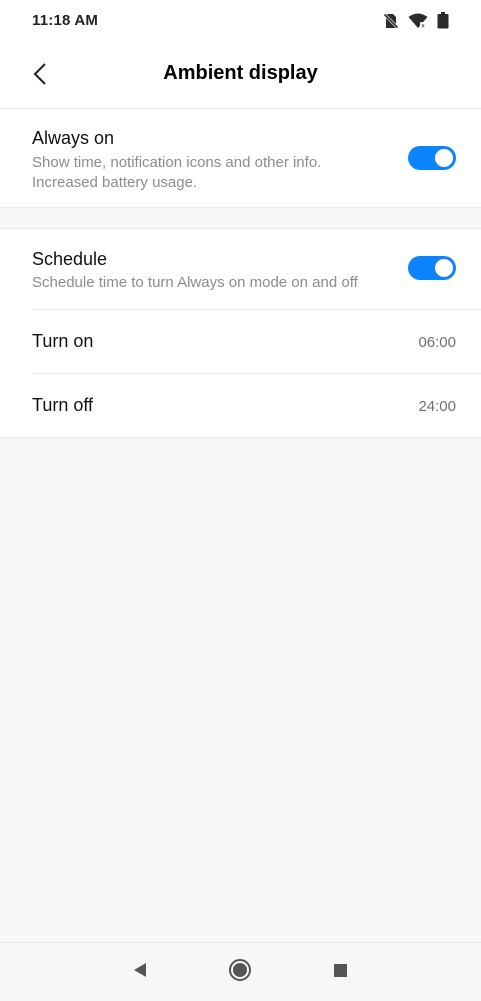  What do you see at coordinates (432, 158) in the screenshot?
I see `always-on-toggle` at bounding box center [432, 158].